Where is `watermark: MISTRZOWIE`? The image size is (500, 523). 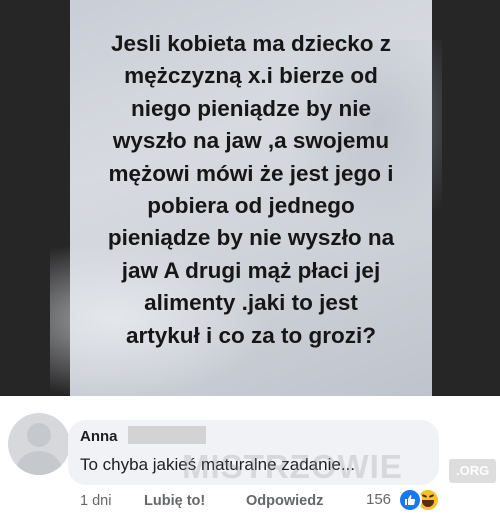 watermark: MISTRZOWIE is located at coordinates (292, 466).